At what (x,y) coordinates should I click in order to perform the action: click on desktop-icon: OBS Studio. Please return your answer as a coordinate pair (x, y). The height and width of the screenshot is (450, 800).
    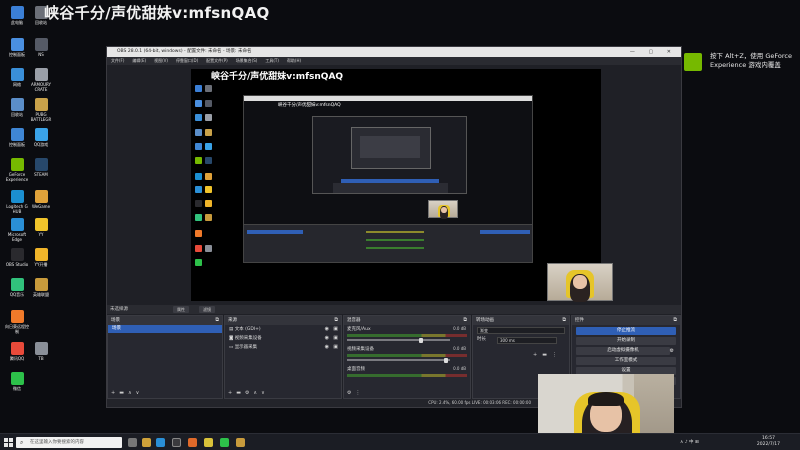
    Looking at the image, I should click on (17, 257).